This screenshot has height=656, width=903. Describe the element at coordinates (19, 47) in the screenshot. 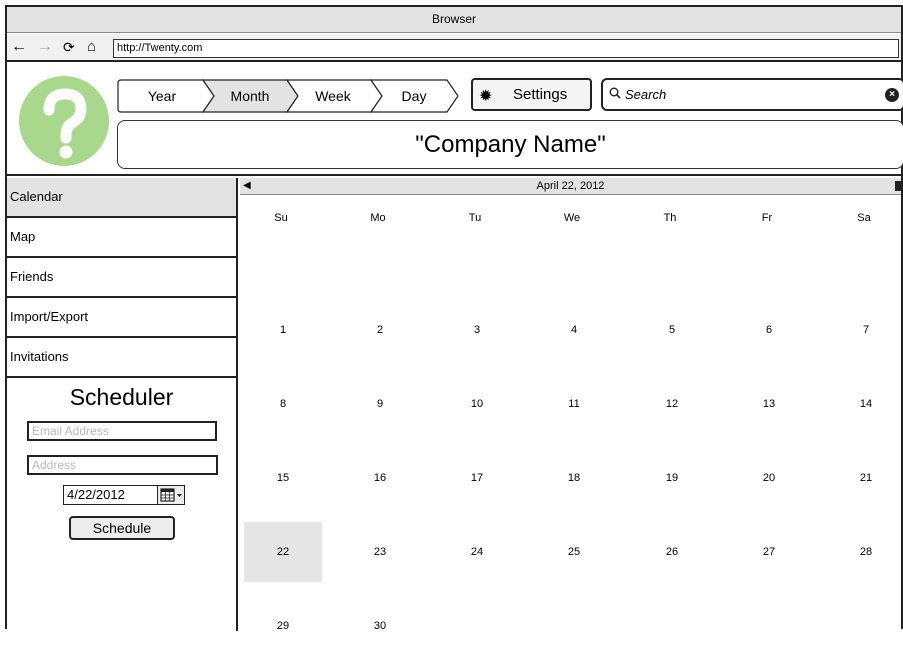

I see `back-arrow-icon: ←` at that location.